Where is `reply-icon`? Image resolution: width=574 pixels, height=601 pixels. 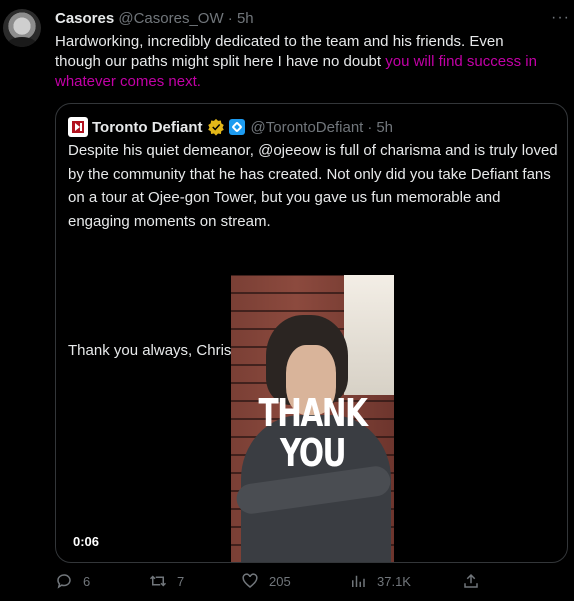
reply-icon is located at coordinates (64, 581).